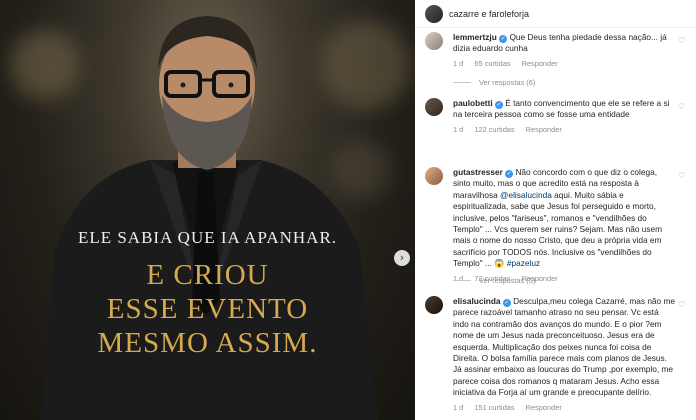 This screenshot has width=696, height=420. What do you see at coordinates (473, 103) in the screenshot?
I see `comment-username: paulobetti` at bounding box center [473, 103].